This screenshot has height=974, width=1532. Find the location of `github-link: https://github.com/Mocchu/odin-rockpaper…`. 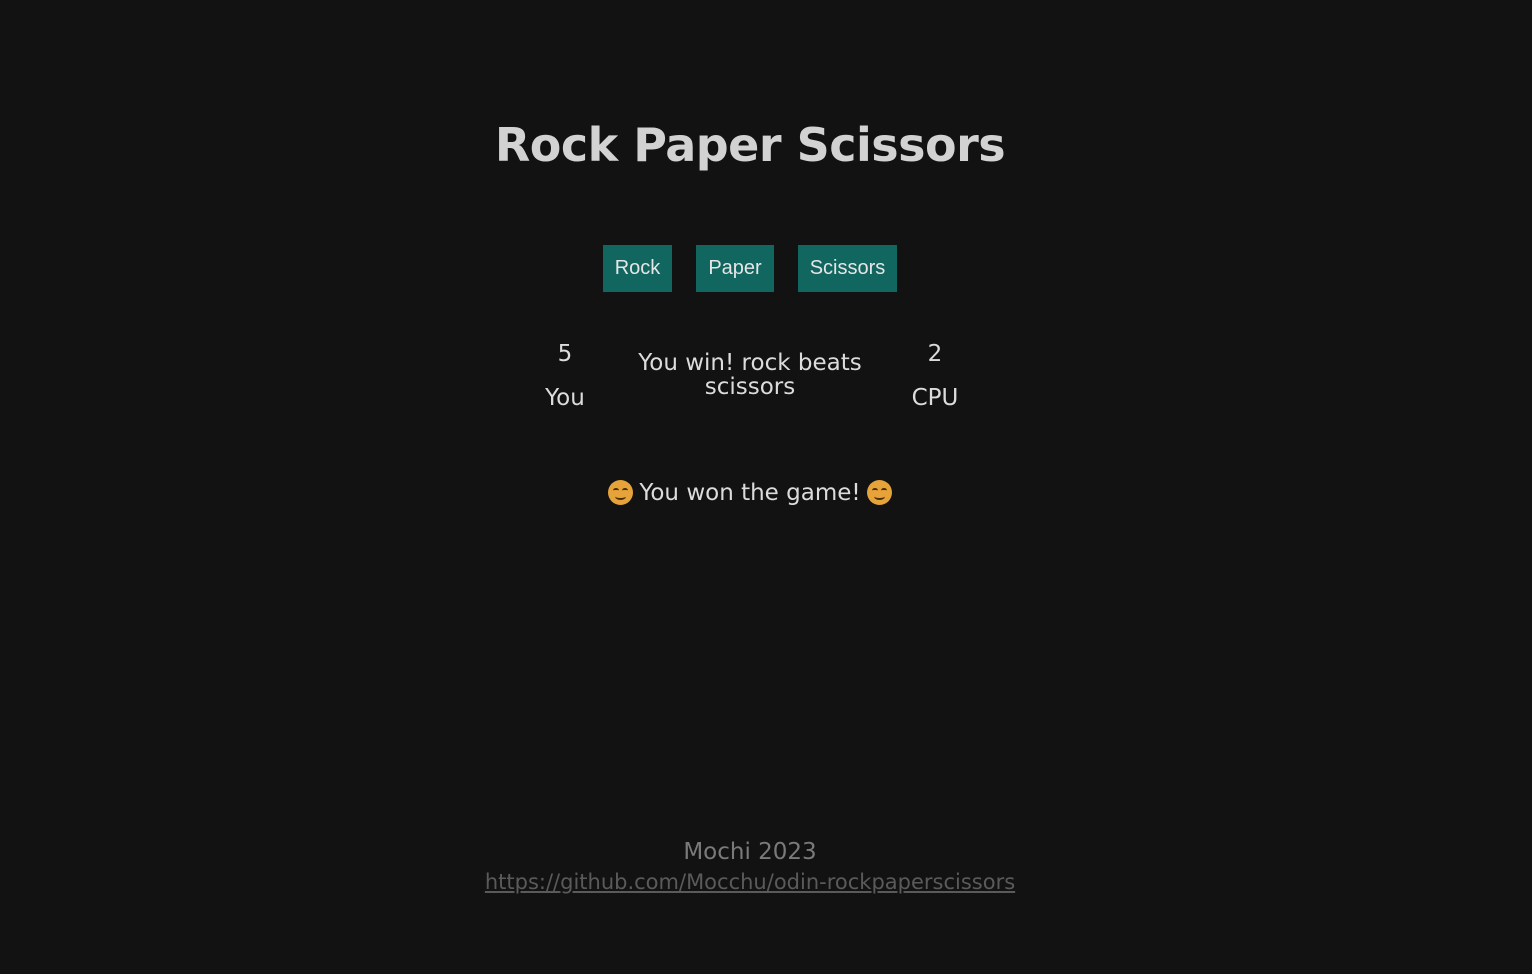

github-link: https://github.com/Mocchu/odin-rockpaper… is located at coordinates (750, 882).